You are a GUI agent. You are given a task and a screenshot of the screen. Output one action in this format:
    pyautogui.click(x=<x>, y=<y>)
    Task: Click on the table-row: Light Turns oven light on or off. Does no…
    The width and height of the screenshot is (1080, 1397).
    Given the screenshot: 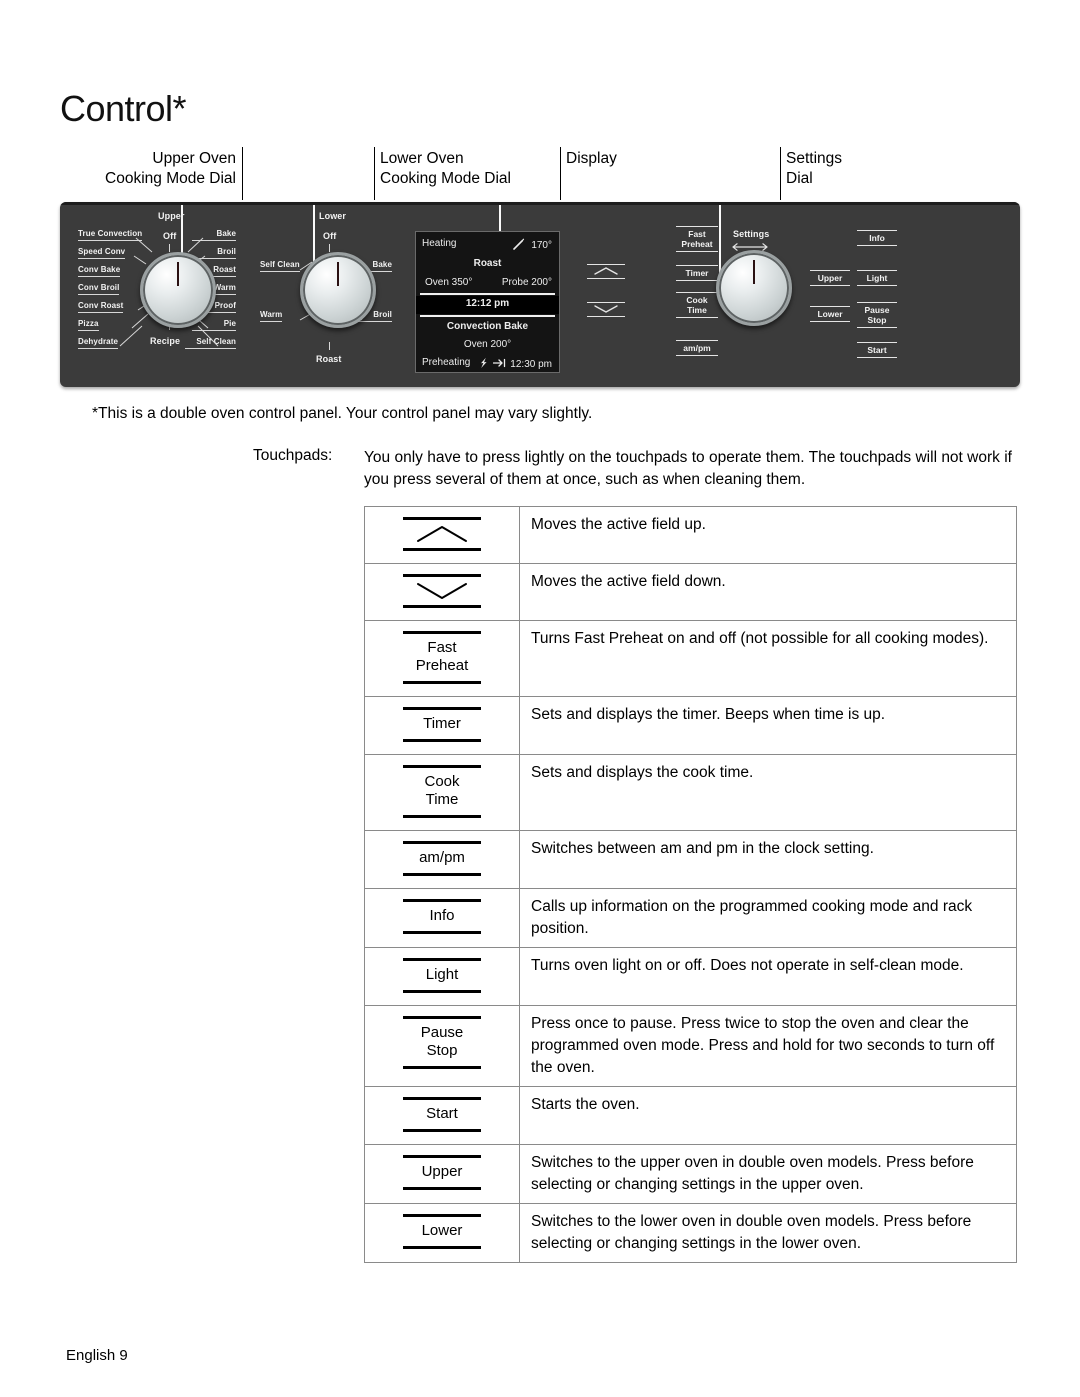 What is the action you would take?
    pyautogui.click(x=690, y=976)
    